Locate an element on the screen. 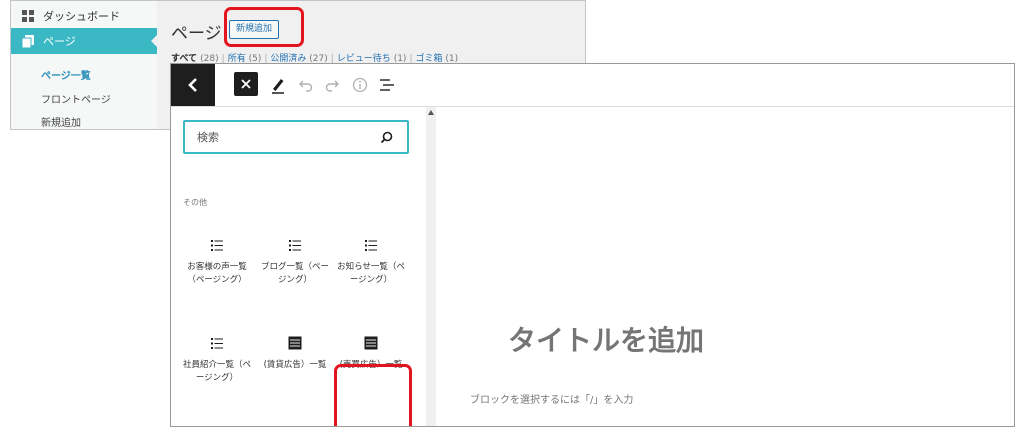 The image size is (1024, 434). sidebar-subitem-front-page: フロントページ is located at coordinates (76, 98).